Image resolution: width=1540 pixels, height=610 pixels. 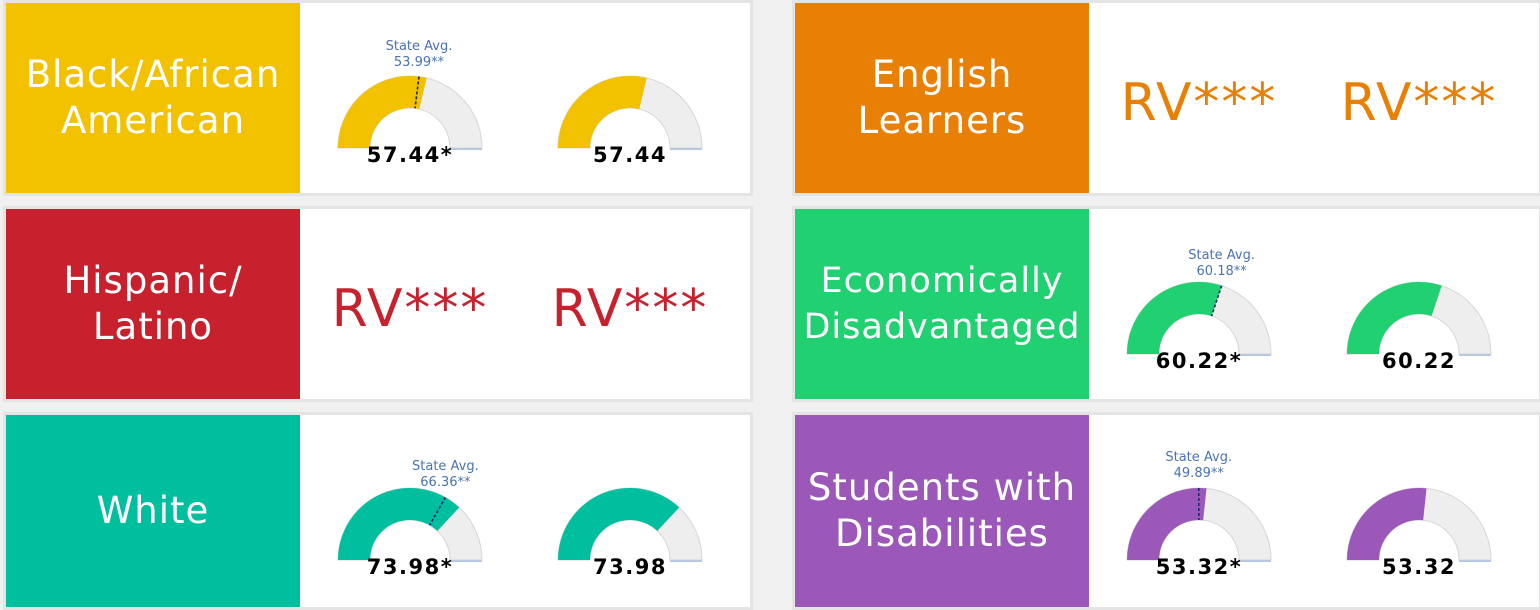 What do you see at coordinates (153, 280) in the screenshot?
I see `group-label-line: Hispanic/` at bounding box center [153, 280].